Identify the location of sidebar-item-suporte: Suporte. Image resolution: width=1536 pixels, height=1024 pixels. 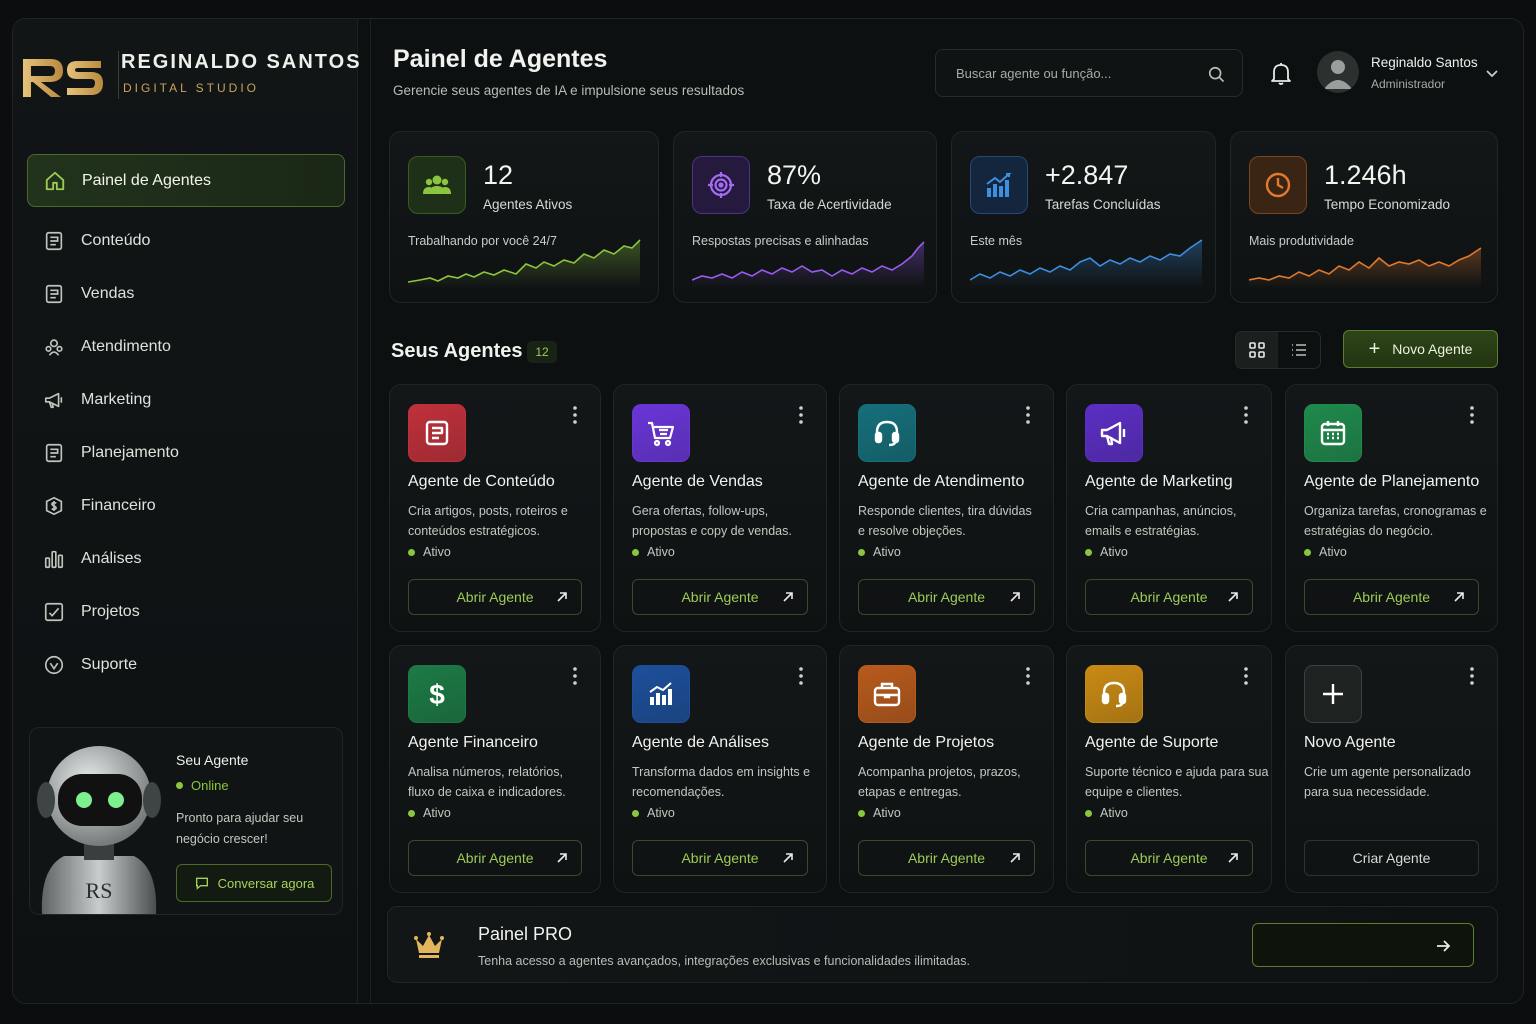
(186, 665).